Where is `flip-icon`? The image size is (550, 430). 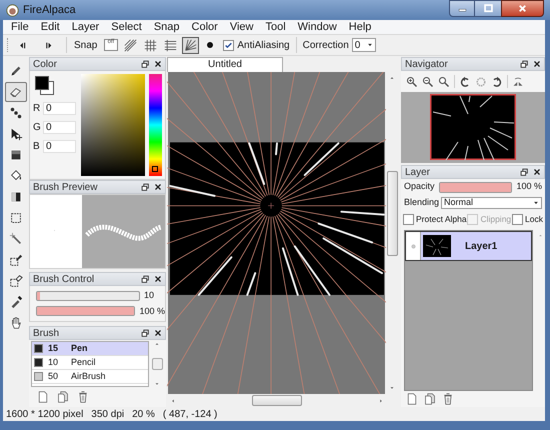 flip-icon is located at coordinates (518, 82).